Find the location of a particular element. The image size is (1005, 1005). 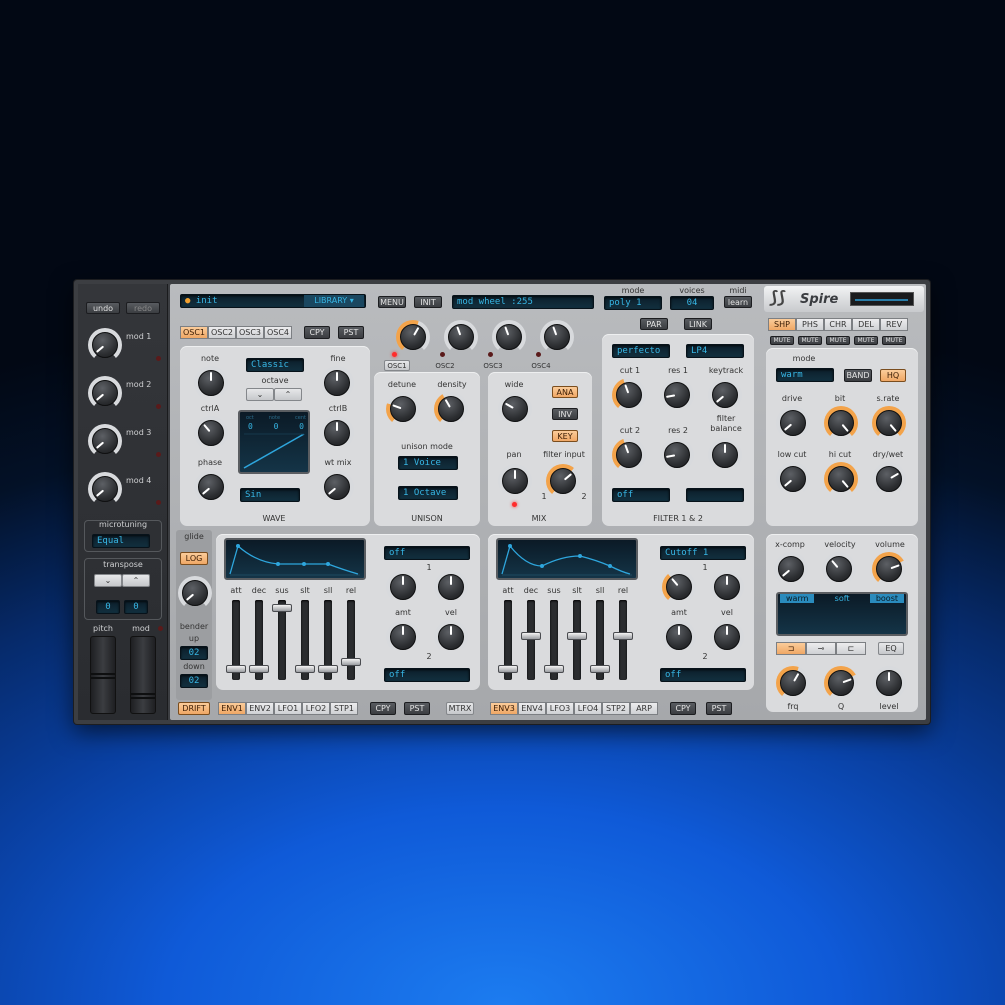

osc-paste-button: PST is located at coordinates (351, 332).